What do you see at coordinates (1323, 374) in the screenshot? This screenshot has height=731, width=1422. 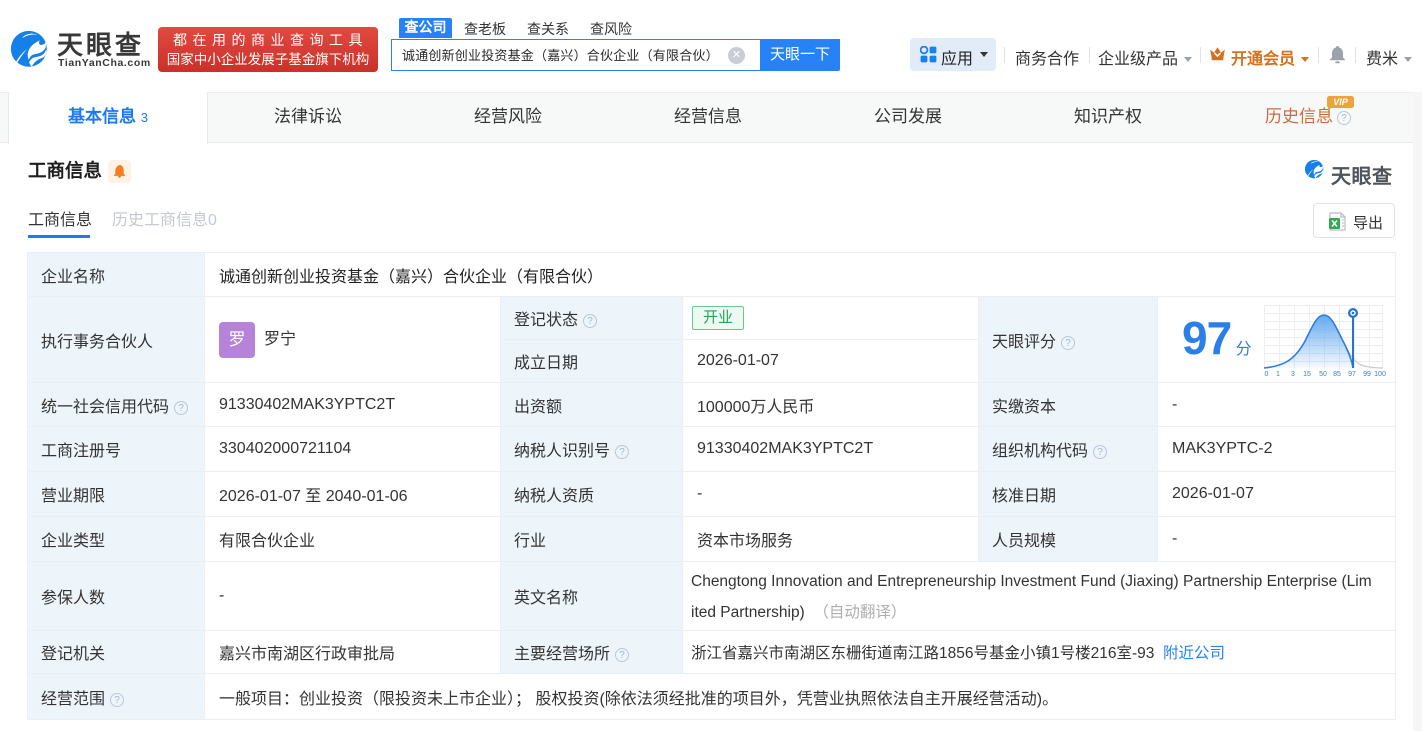 I see `svg-text: 50` at bounding box center [1323, 374].